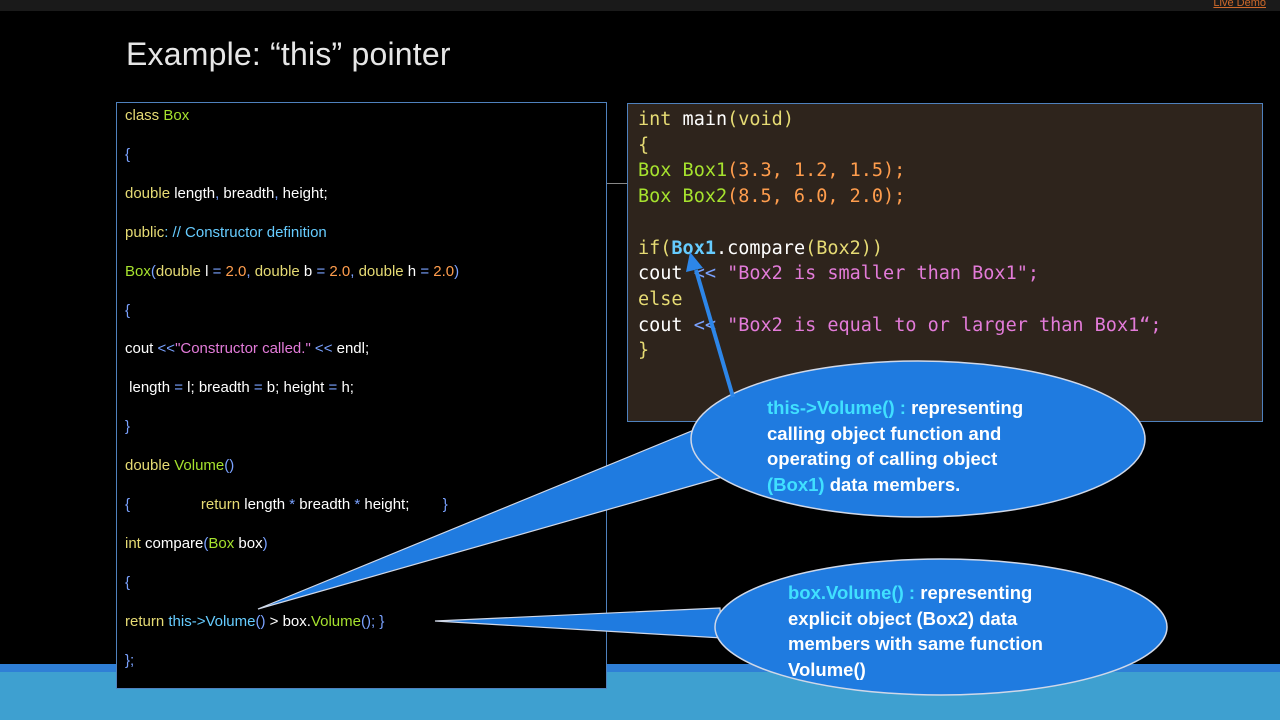  I want to click on callout-token: explicit object (Box2) data, so click(903, 618).